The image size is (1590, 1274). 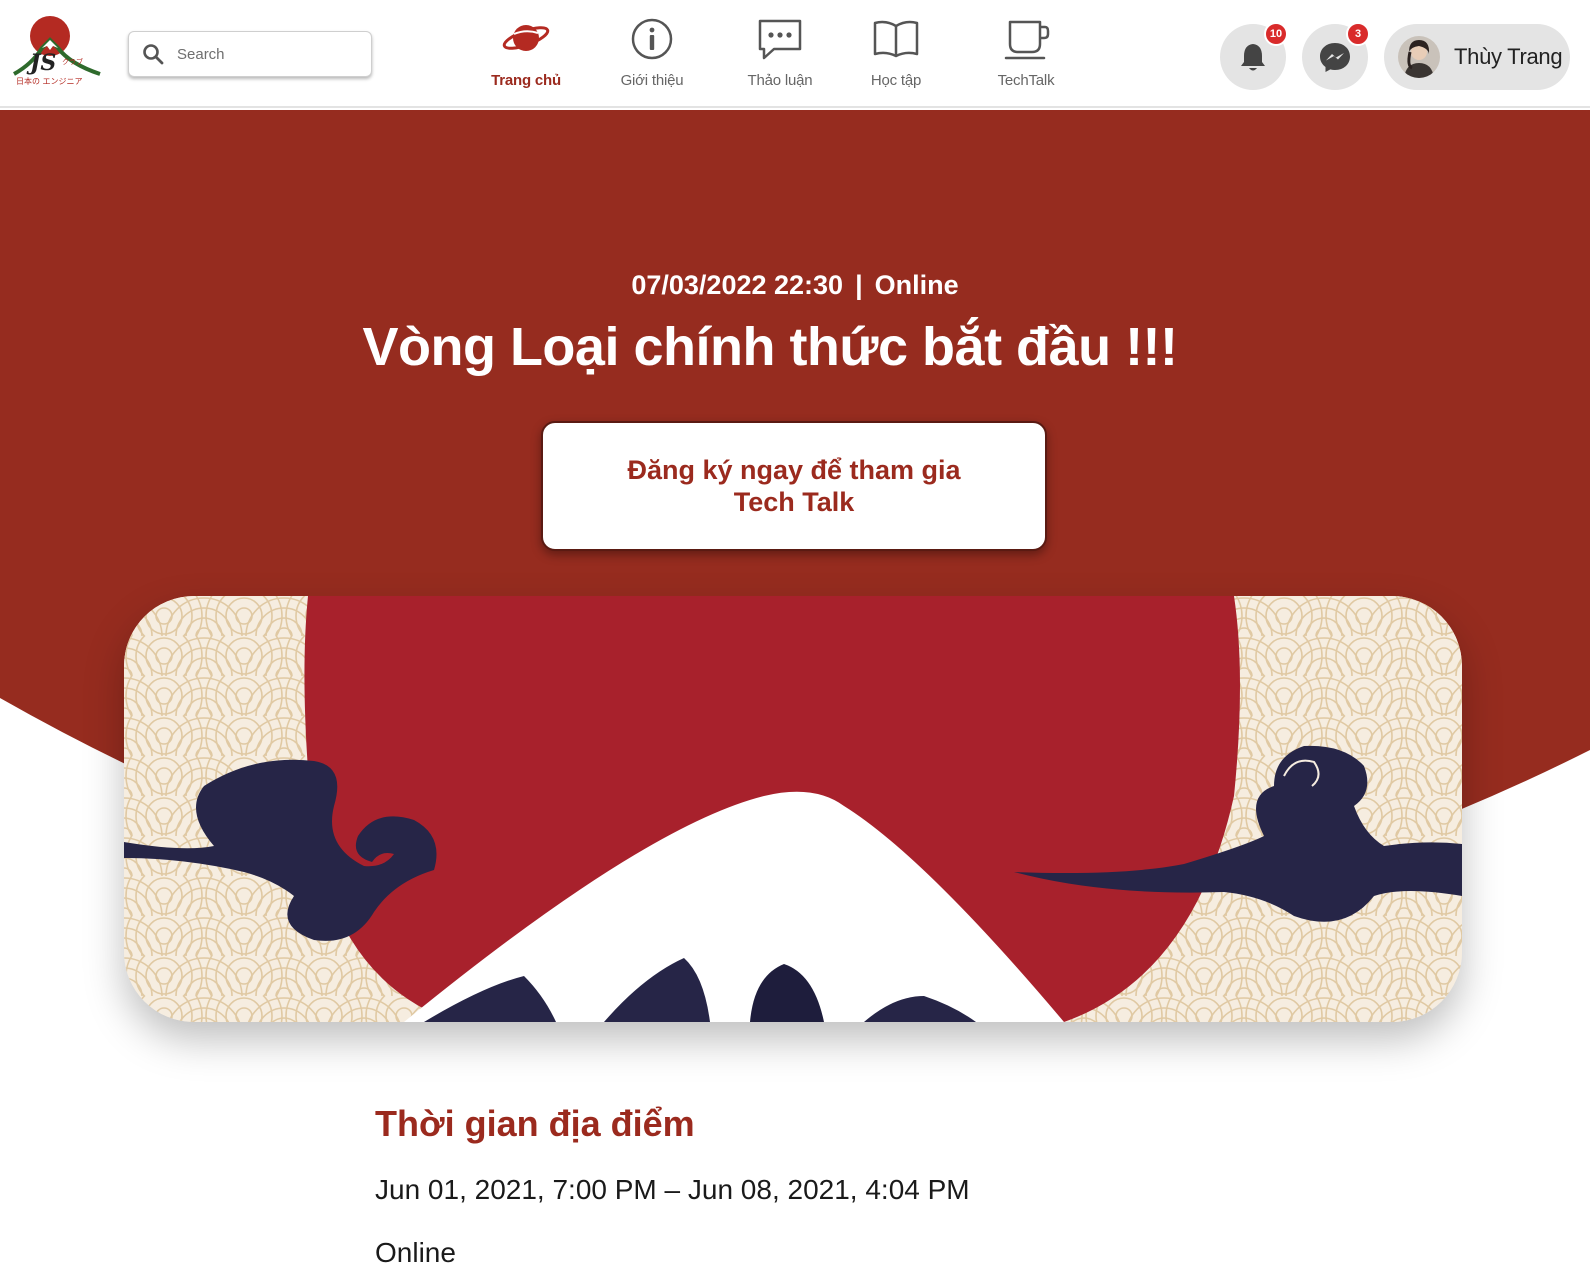 I want to click on logo-text-small: クラブ, so click(x=72, y=61).